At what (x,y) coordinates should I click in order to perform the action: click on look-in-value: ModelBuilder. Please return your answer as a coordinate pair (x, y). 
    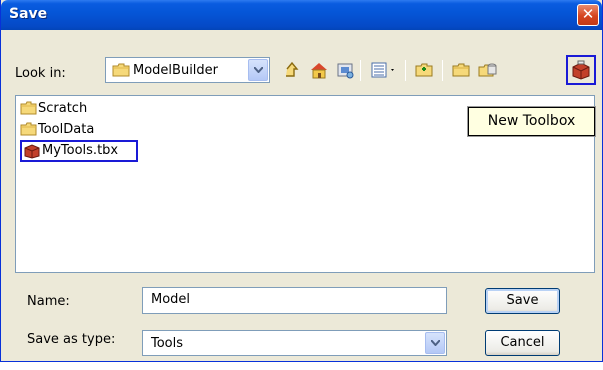
    Looking at the image, I should click on (176, 70).